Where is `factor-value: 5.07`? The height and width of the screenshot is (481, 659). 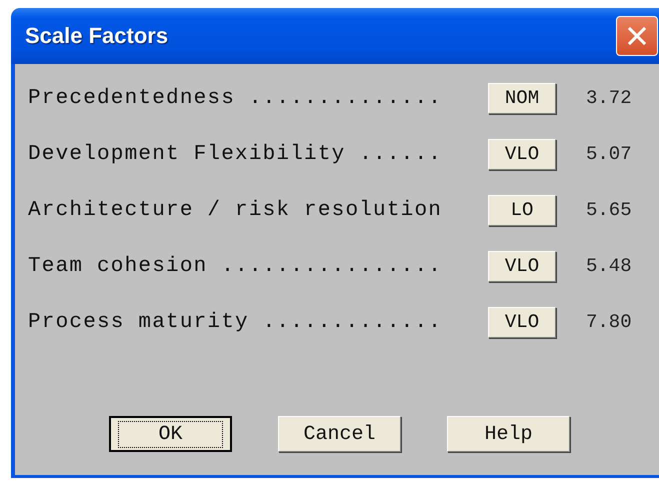
factor-value: 5.07 is located at coordinates (609, 154).